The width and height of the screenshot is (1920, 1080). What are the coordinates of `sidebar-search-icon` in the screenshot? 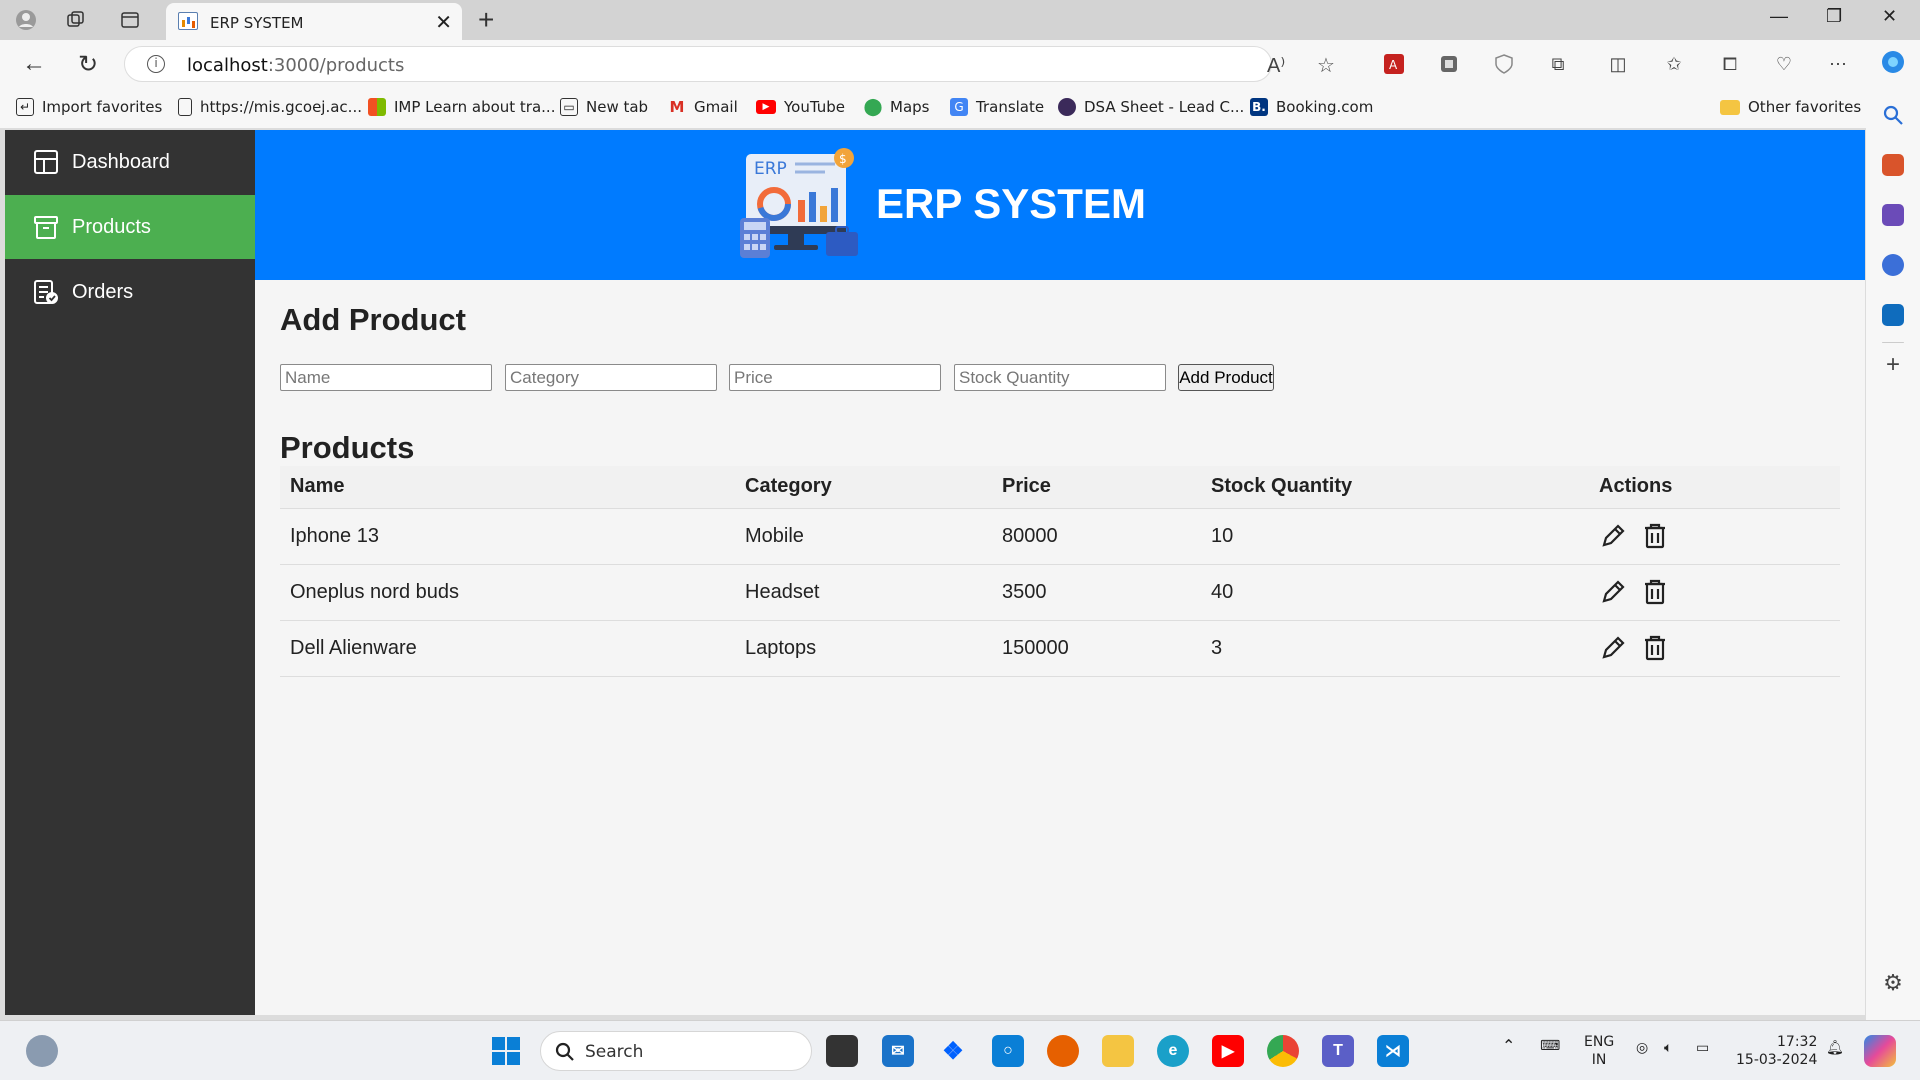 It's located at (1893, 115).